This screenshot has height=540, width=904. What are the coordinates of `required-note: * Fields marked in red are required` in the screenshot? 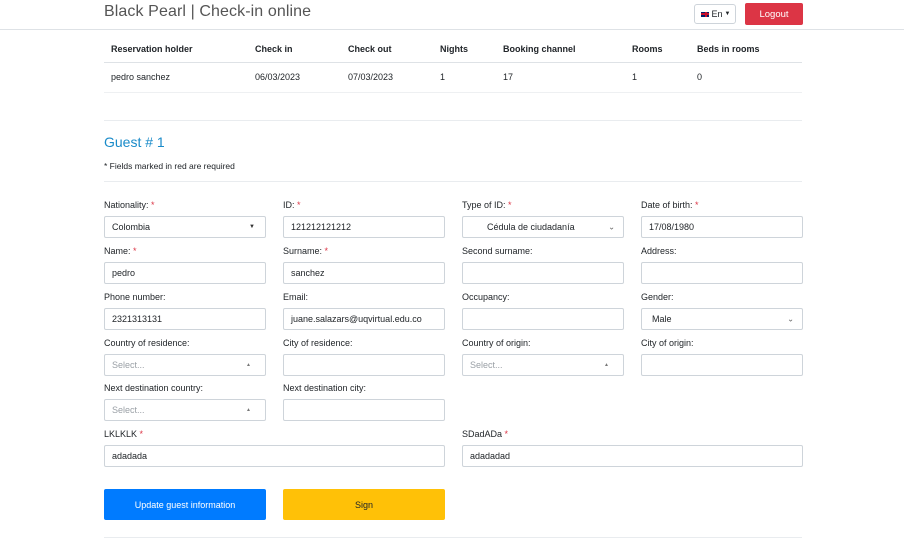 It's located at (169, 166).